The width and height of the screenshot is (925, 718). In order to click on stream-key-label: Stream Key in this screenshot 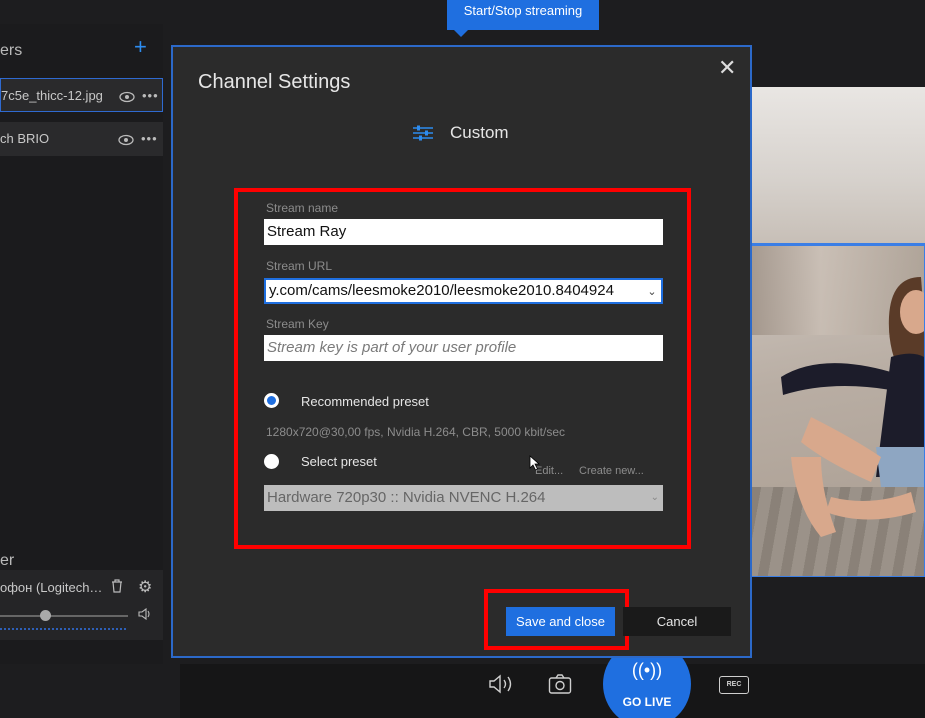, I will do `click(297, 324)`.